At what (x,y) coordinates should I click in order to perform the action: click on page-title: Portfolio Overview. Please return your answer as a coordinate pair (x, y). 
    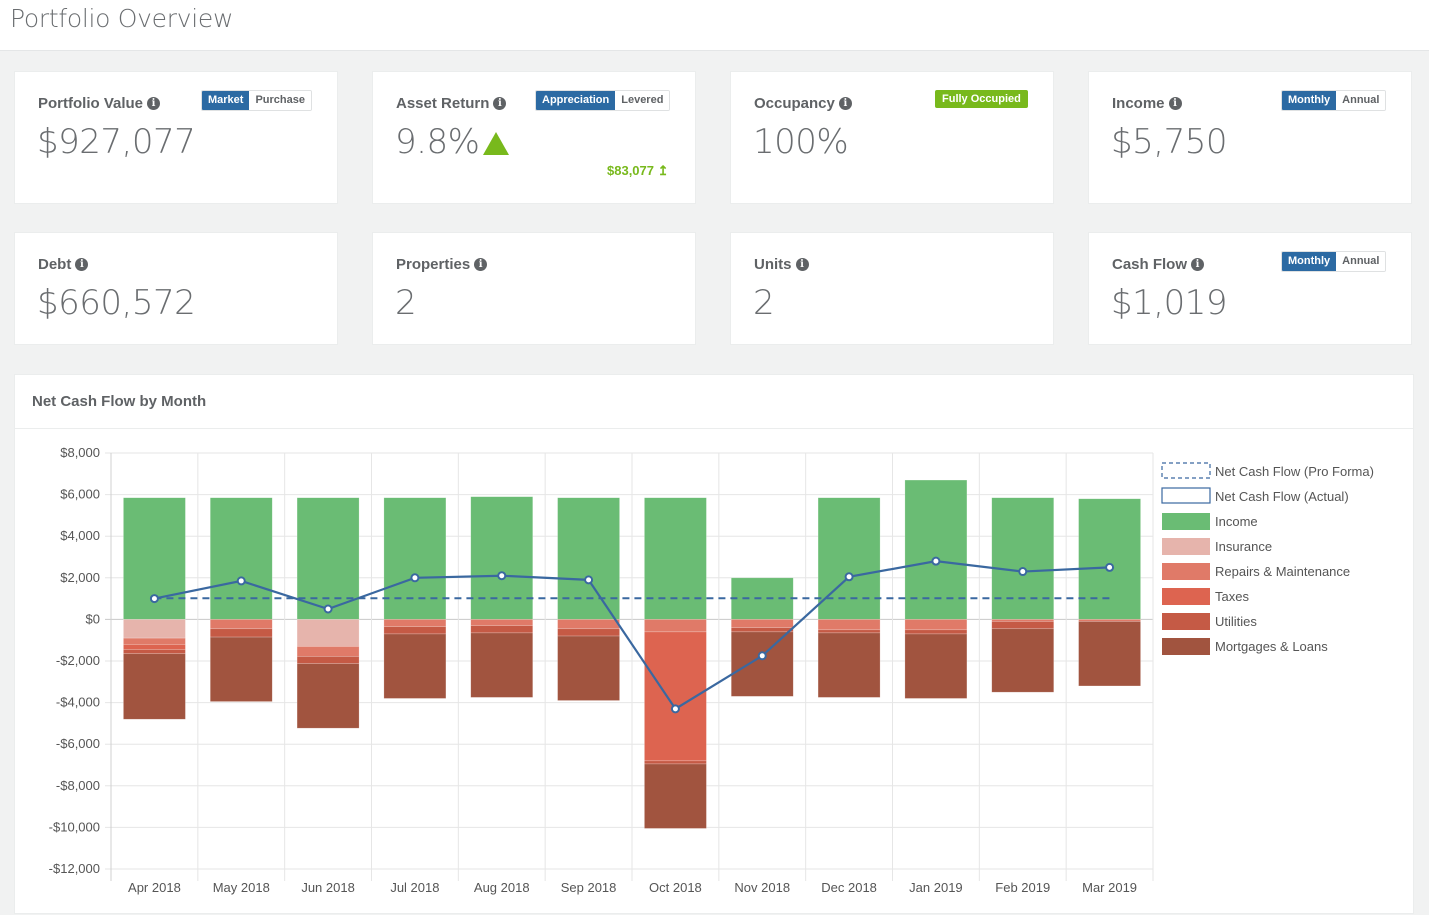
    Looking at the image, I should click on (122, 18).